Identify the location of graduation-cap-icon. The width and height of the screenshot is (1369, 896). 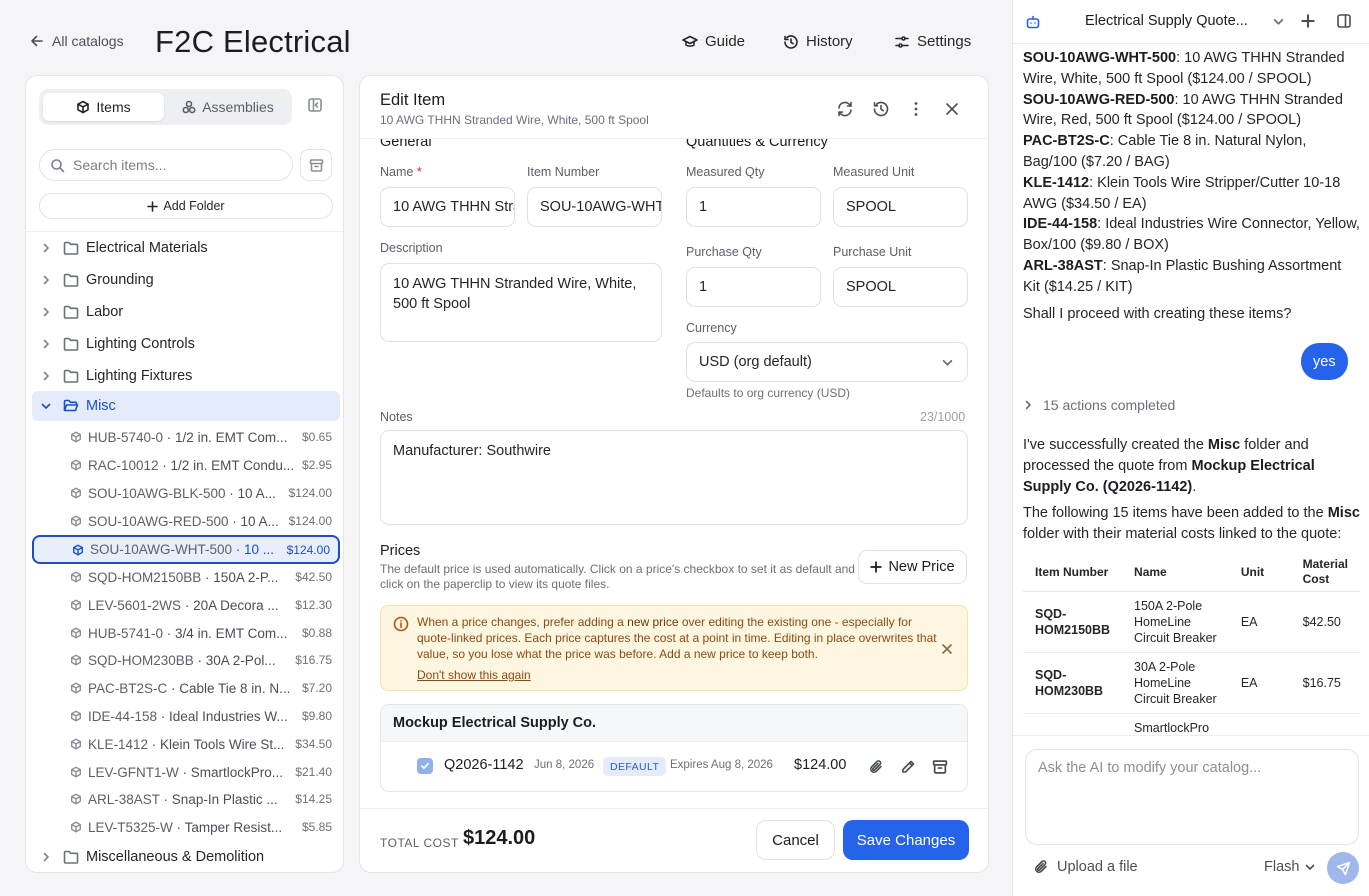
(690, 42).